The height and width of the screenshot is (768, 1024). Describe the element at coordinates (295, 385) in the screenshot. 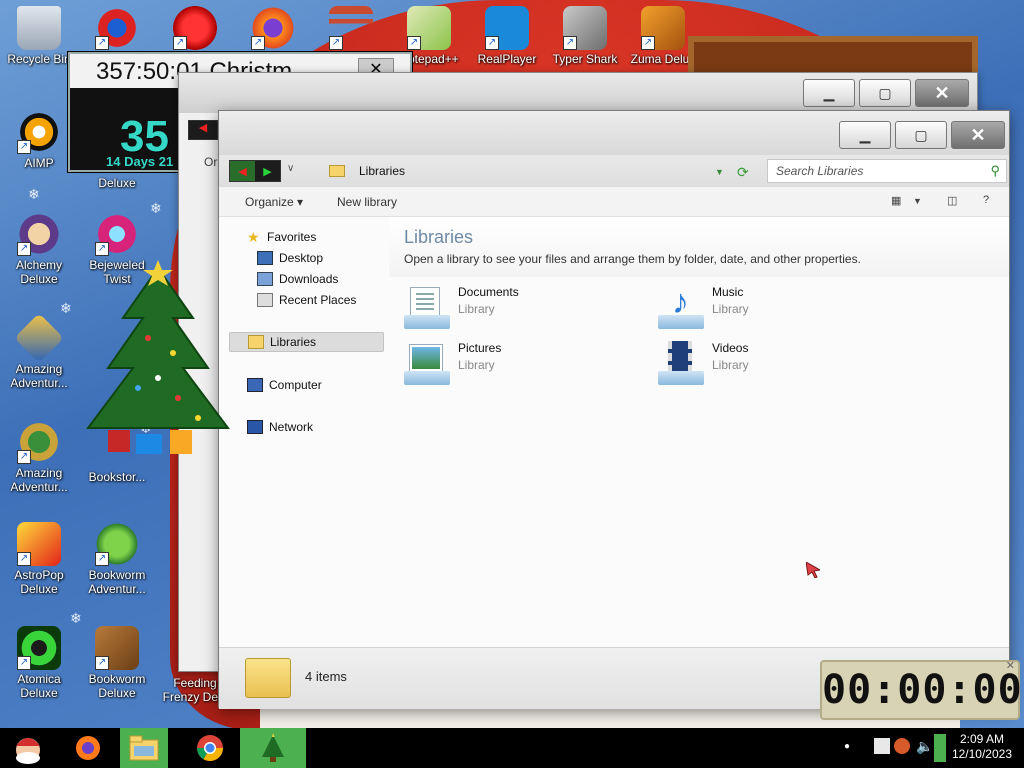

I see `nav-label: Computer` at that location.